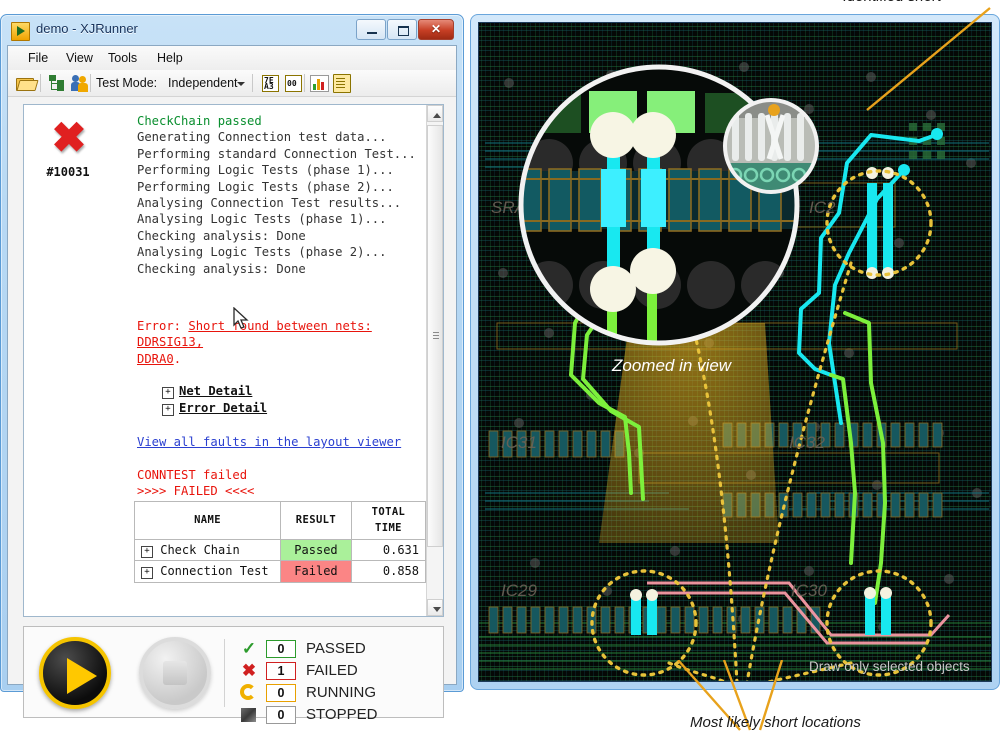 The height and width of the screenshot is (735, 1000). I want to click on toolbar: Test Mode: Independent 7E A3 00, so click(232, 83).